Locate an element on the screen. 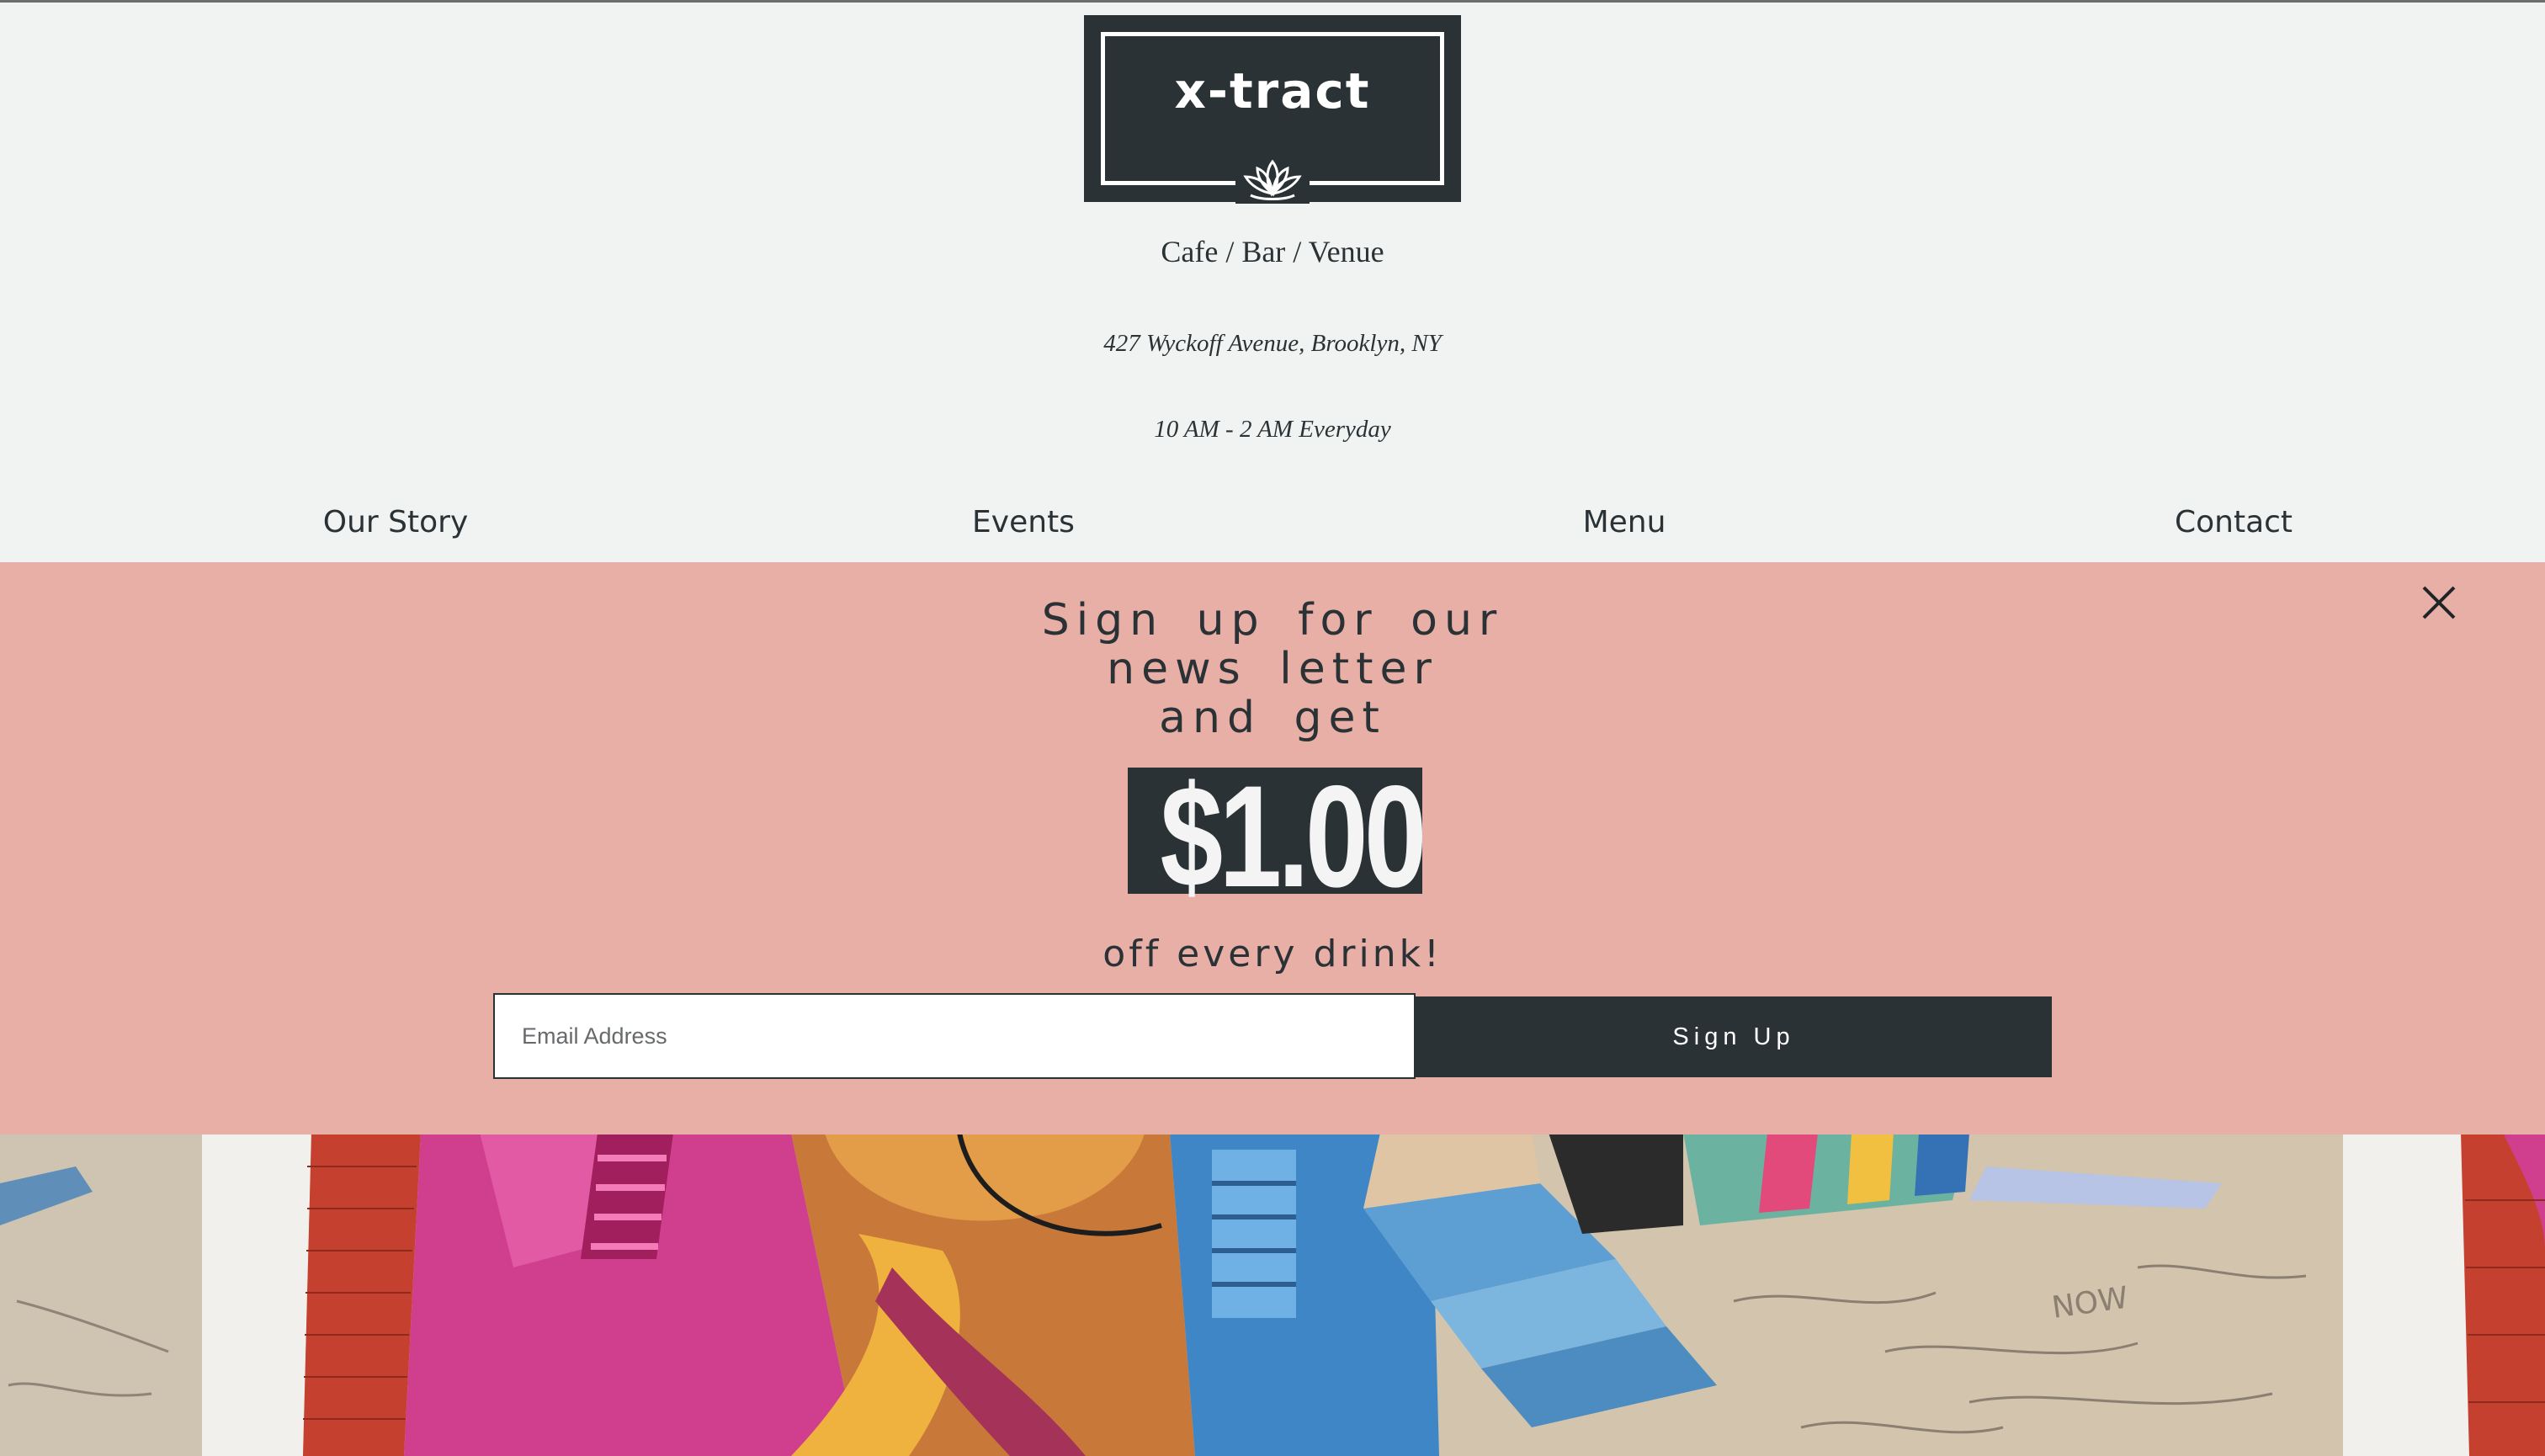  logo-text: x-tract is located at coordinates (1273, 91).